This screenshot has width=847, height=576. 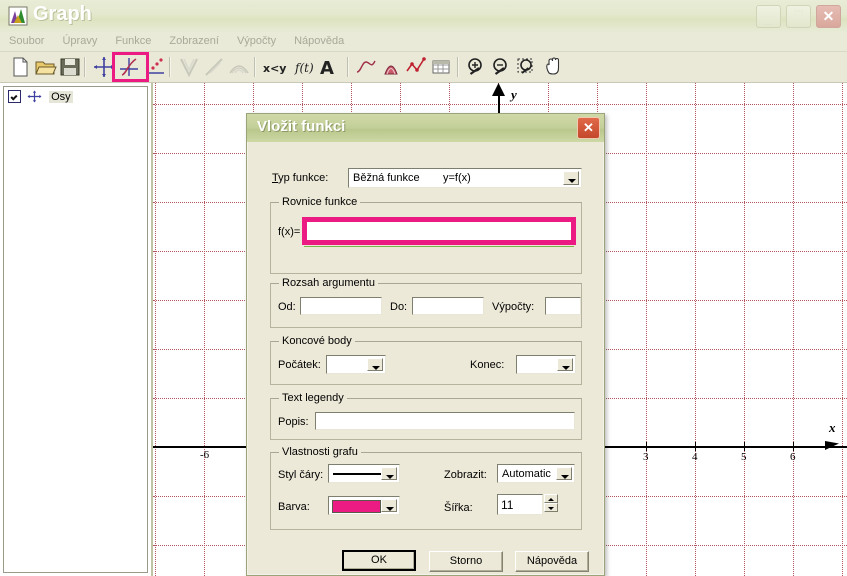 I want to click on window-titlebar: Graph _ ❐ ✕, so click(x=423, y=16).